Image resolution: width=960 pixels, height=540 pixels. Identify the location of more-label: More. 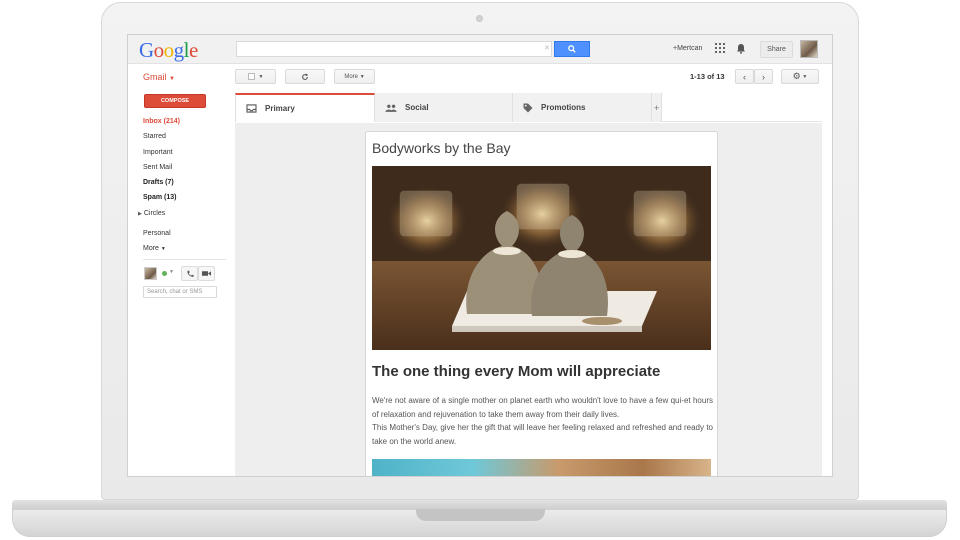
(351, 76).